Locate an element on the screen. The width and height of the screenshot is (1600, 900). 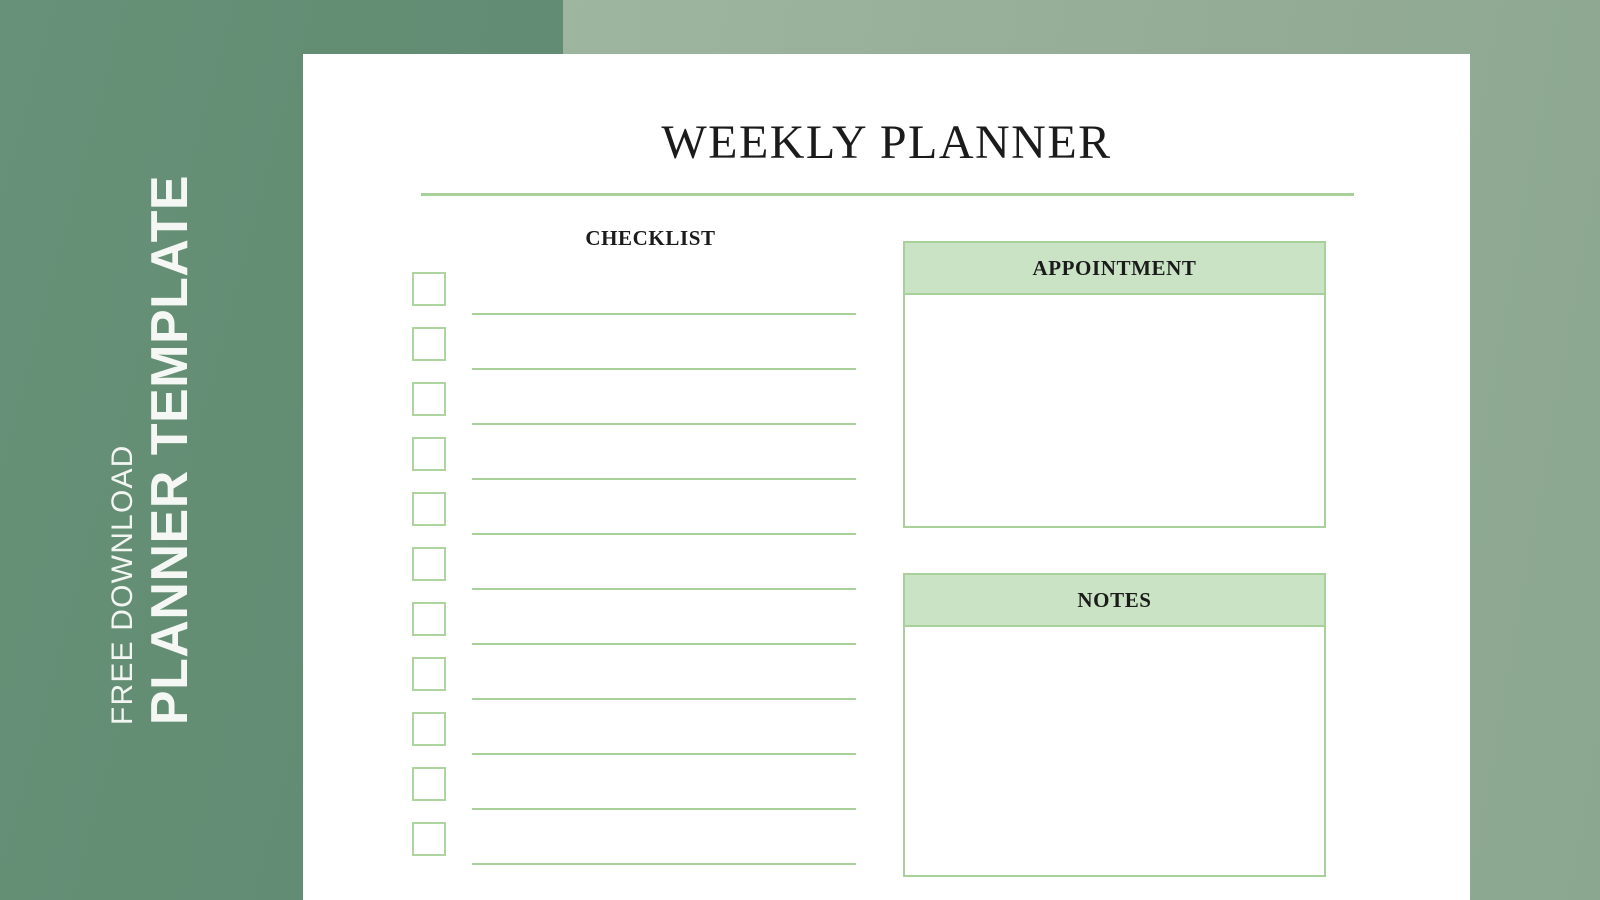
title-divider is located at coordinates (887, 194).